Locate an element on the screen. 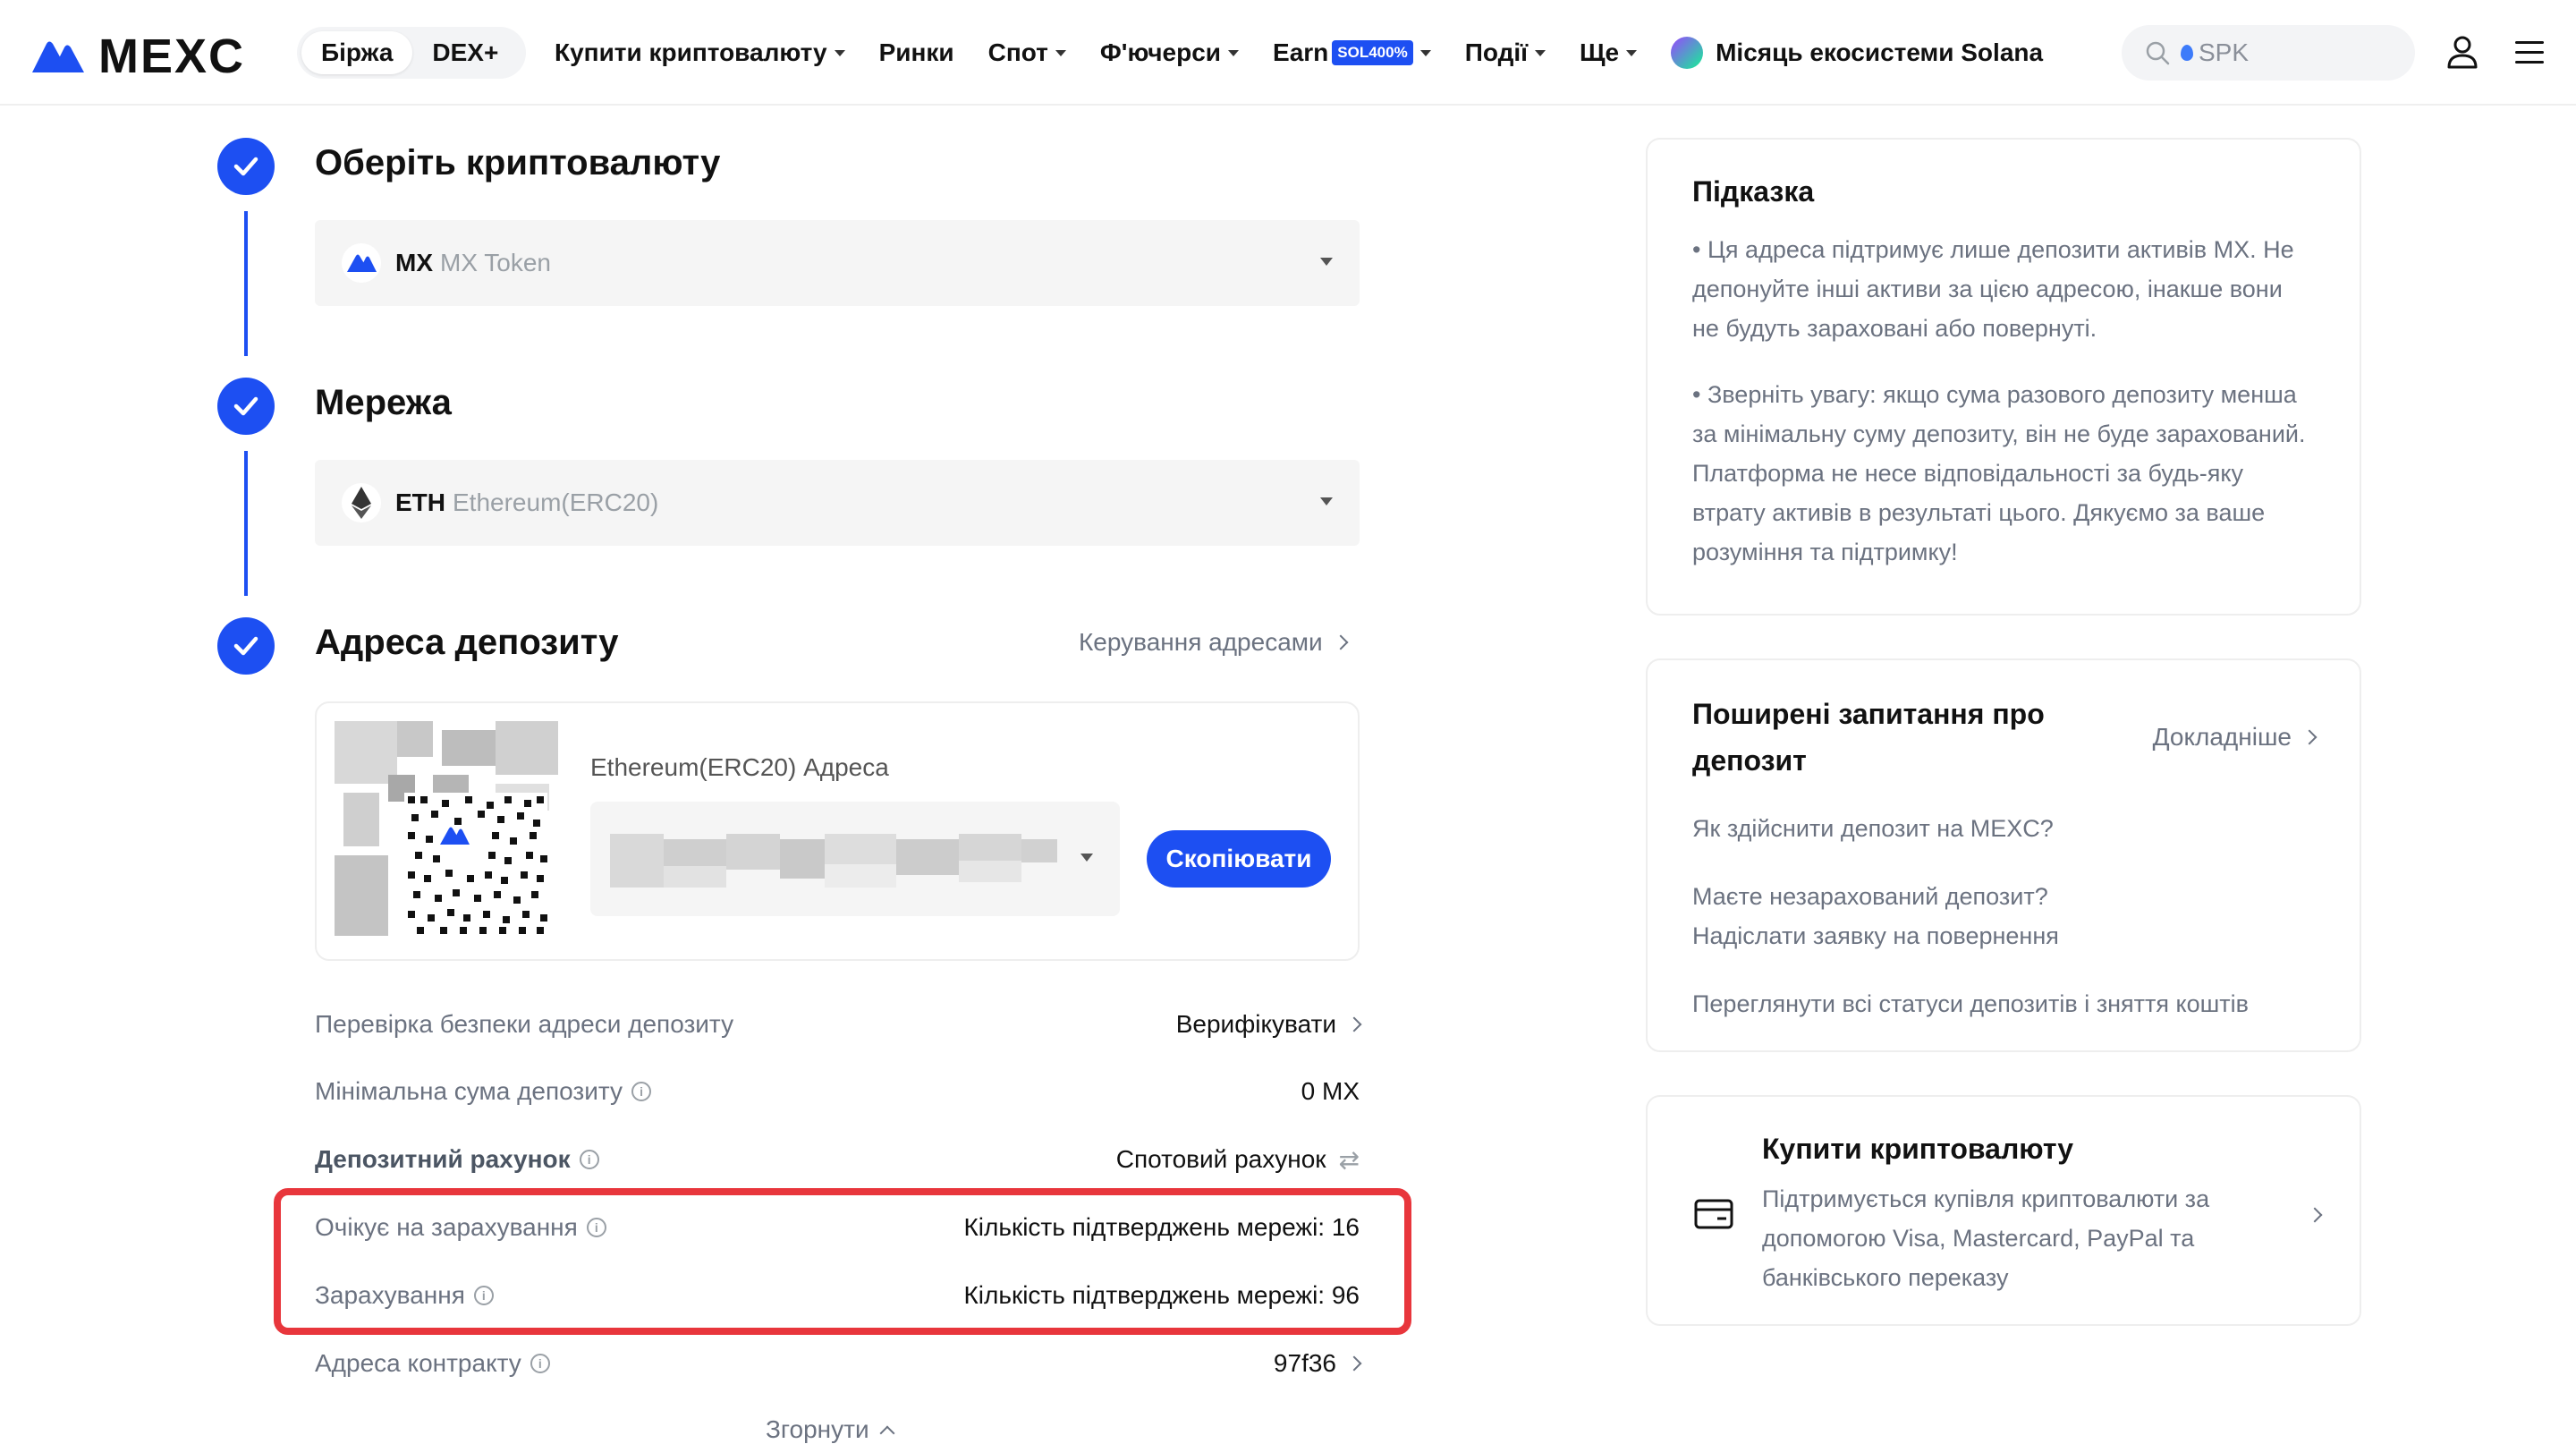 The width and height of the screenshot is (2576, 1444). nav-promo-label: Місяць екосистеми Solana is located at coordinates (1880, 52).